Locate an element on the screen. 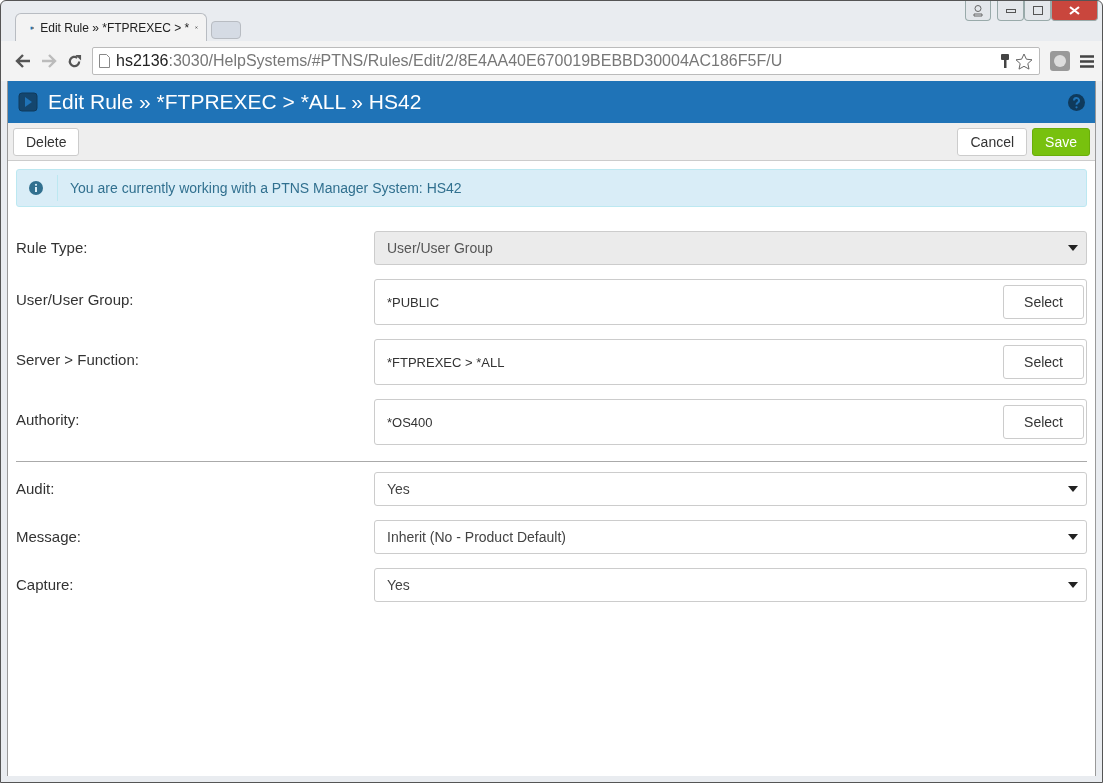 The width and height of the screenshot is (1103, 783). person-icon is located at coordinates (978, 10).